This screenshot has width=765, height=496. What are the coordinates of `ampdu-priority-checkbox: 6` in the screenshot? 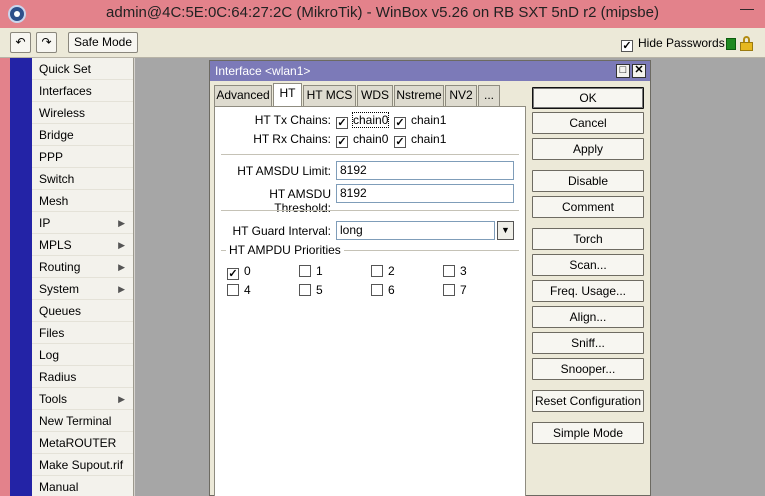 It's located at (383, 290).